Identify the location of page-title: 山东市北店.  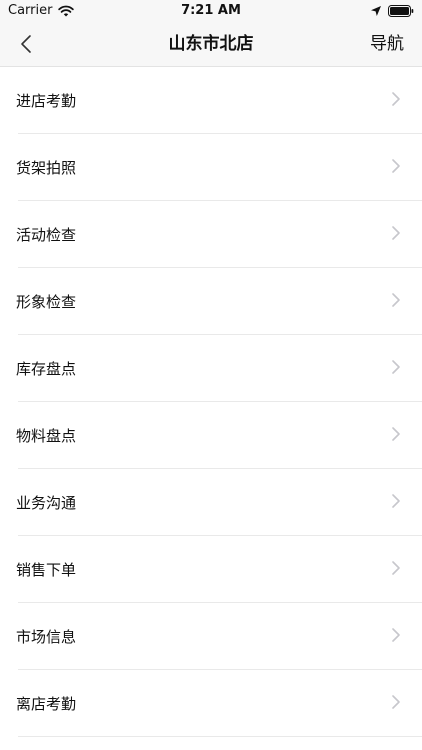
(211, 44).